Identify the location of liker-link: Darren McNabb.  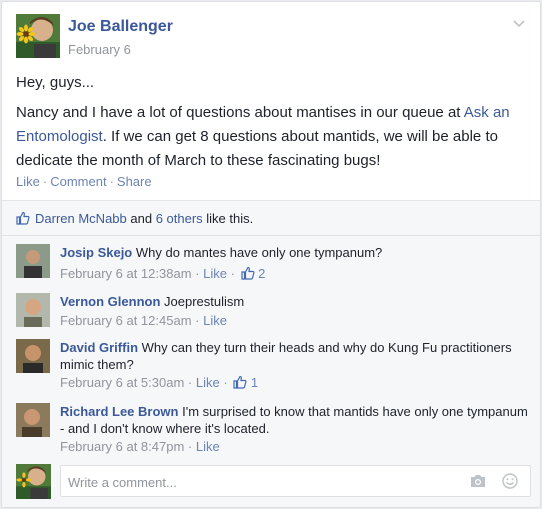
(81, 218).